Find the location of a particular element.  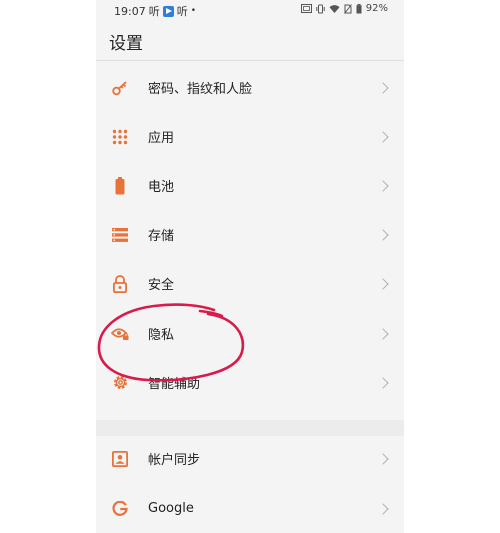

settings-item-account-sync: 帐户同步 is located at coordinates (250, 458).